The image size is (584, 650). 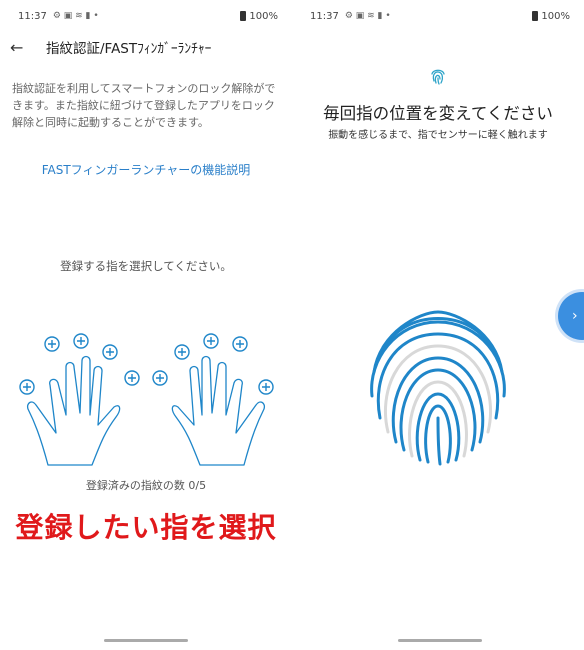 What do you see at coordinates (73, 410) in the screenshot?
I see `left-hand-icon` at bounding box center [73, 410].